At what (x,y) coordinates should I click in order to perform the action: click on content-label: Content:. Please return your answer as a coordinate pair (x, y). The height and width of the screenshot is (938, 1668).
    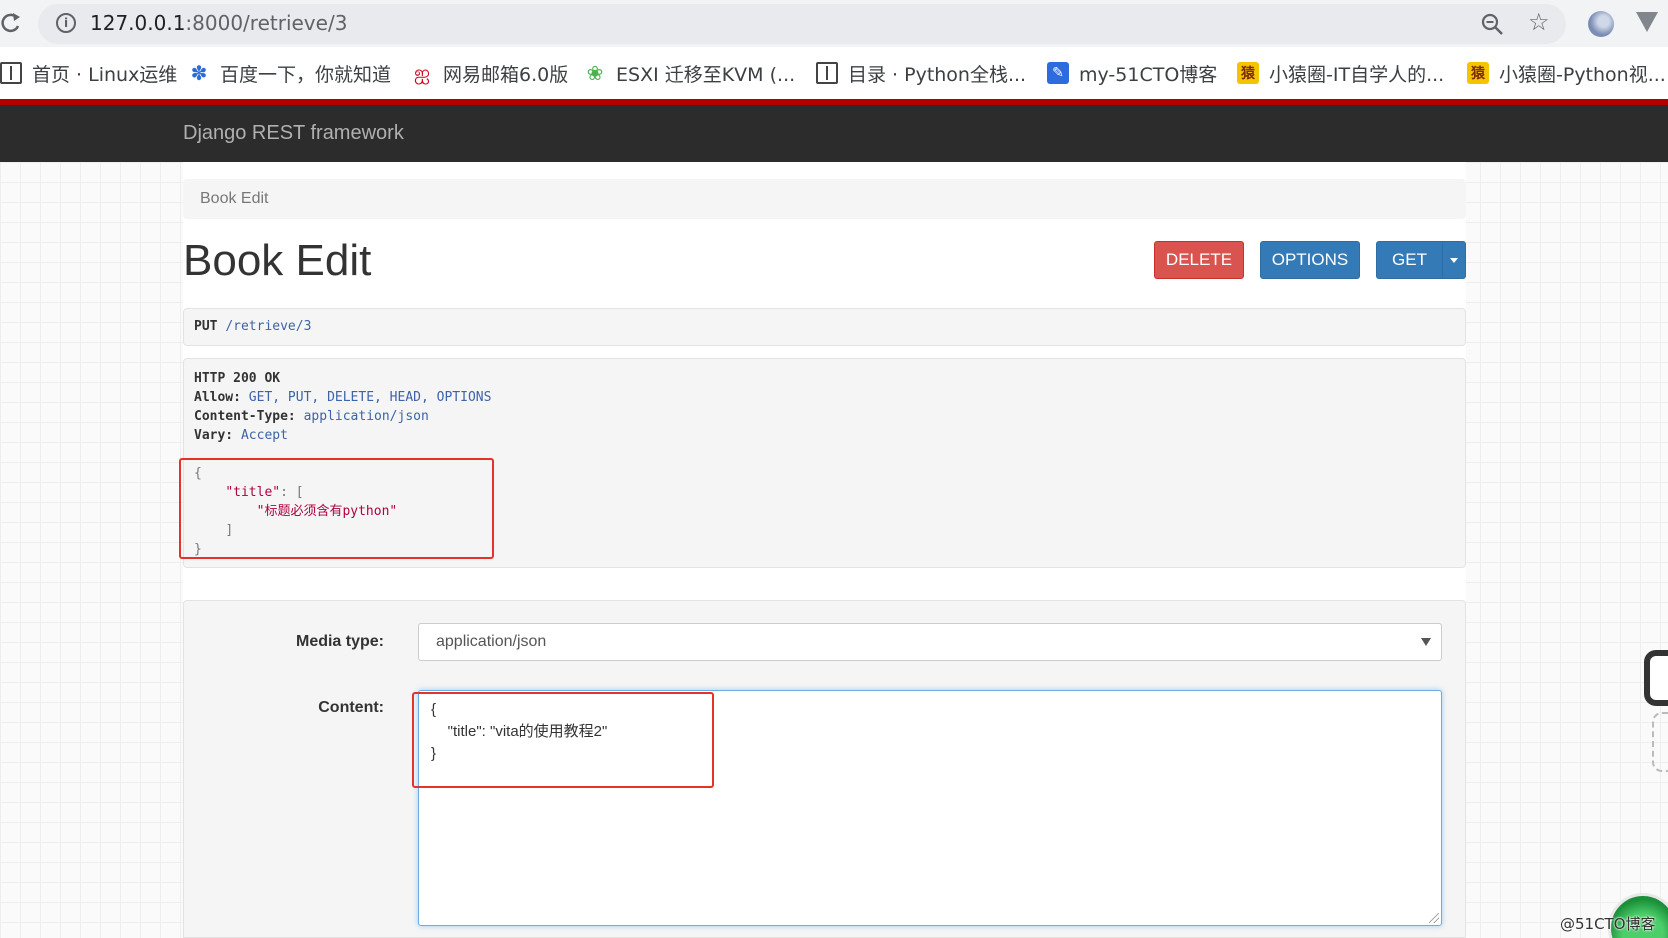
    Looking at the image, I should click on (351, 707).